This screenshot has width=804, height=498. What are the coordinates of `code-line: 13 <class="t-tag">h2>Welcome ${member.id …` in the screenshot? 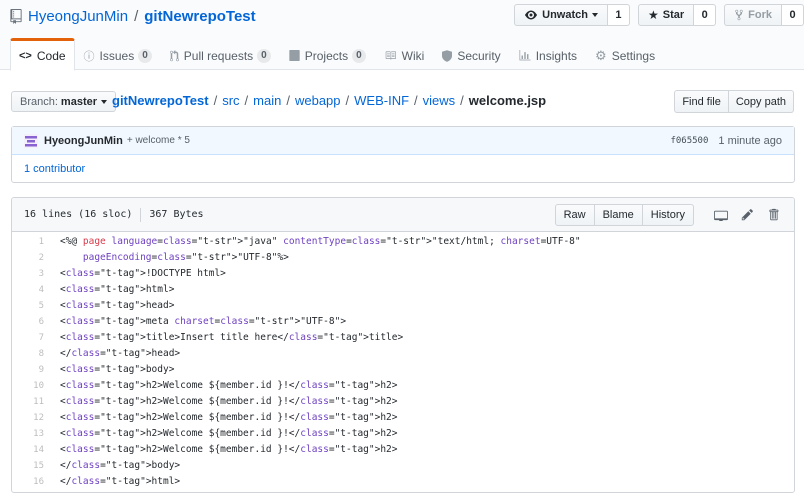 It's located at (403, 434).